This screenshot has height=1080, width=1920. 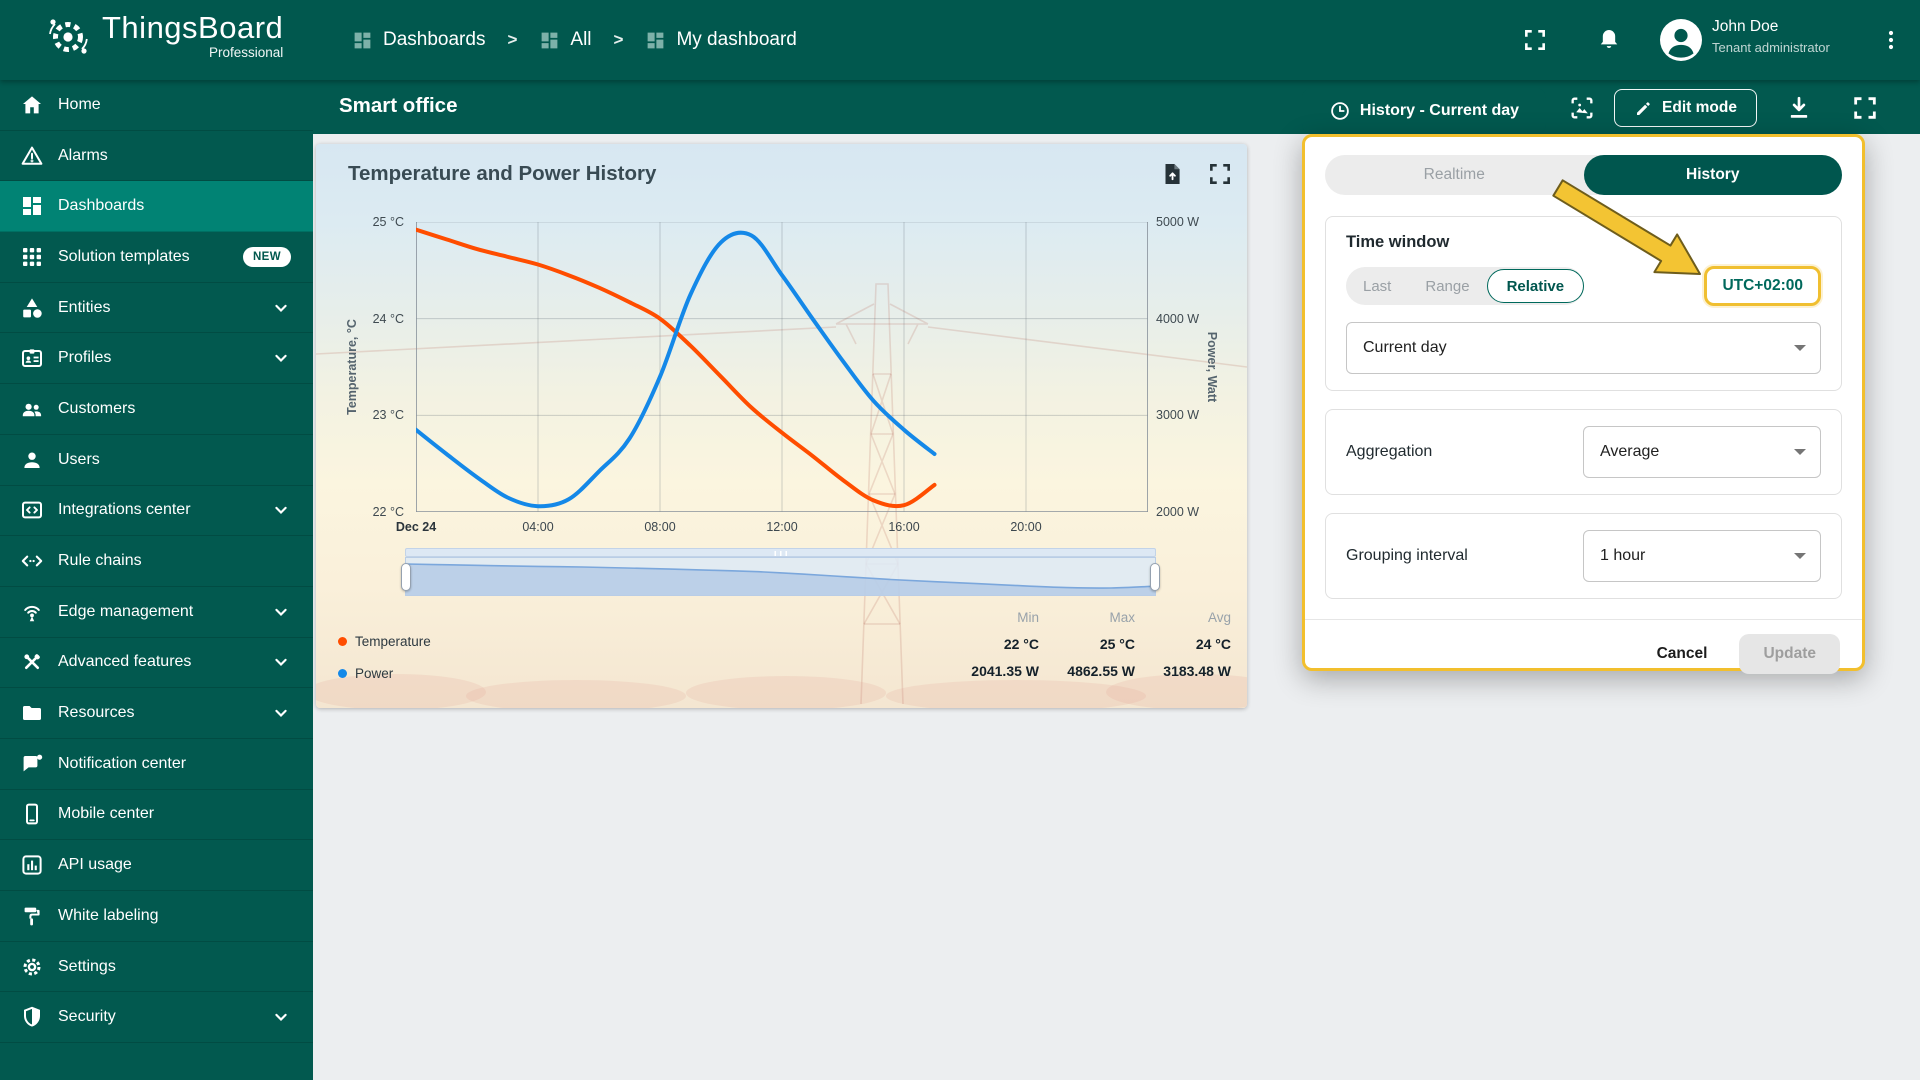 I want to click on legend-header-avg: Avg, so click(x=1219, y=617).